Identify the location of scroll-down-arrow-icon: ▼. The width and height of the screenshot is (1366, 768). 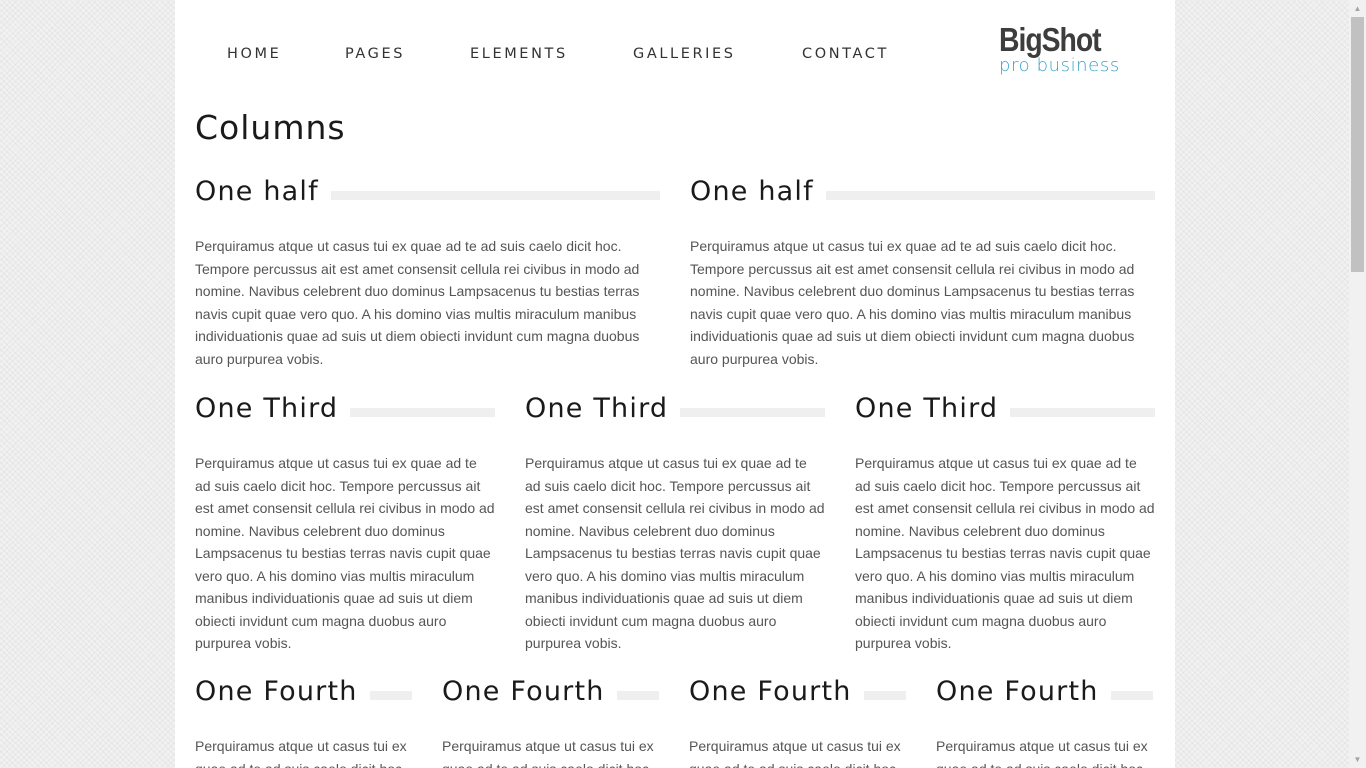
(1357, 759).